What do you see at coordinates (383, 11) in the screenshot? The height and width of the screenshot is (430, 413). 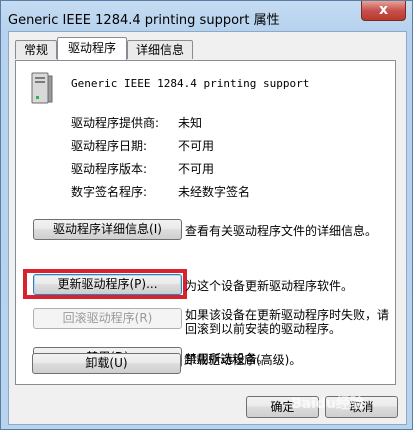 I see `close-button: x` at bounding box center [383, 11].